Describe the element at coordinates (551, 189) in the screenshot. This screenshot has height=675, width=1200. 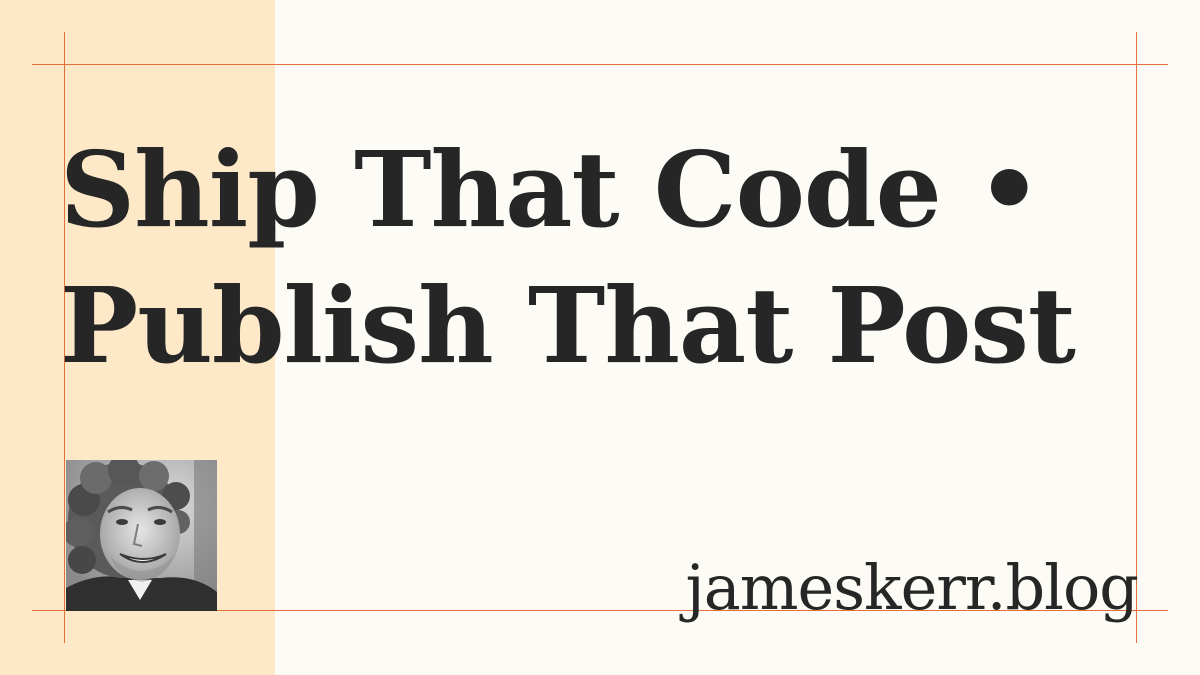
I see `headline-line-1: Ship That Code •` at that location.